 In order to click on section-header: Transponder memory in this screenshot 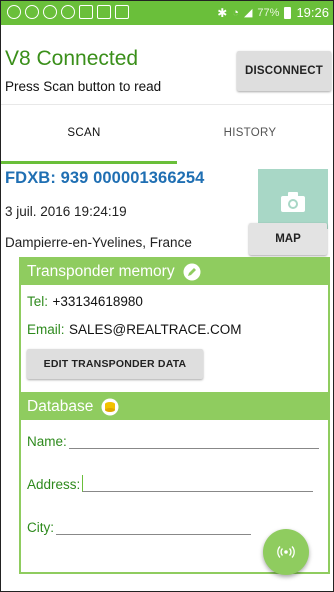, I will do `click(174, 272)`.